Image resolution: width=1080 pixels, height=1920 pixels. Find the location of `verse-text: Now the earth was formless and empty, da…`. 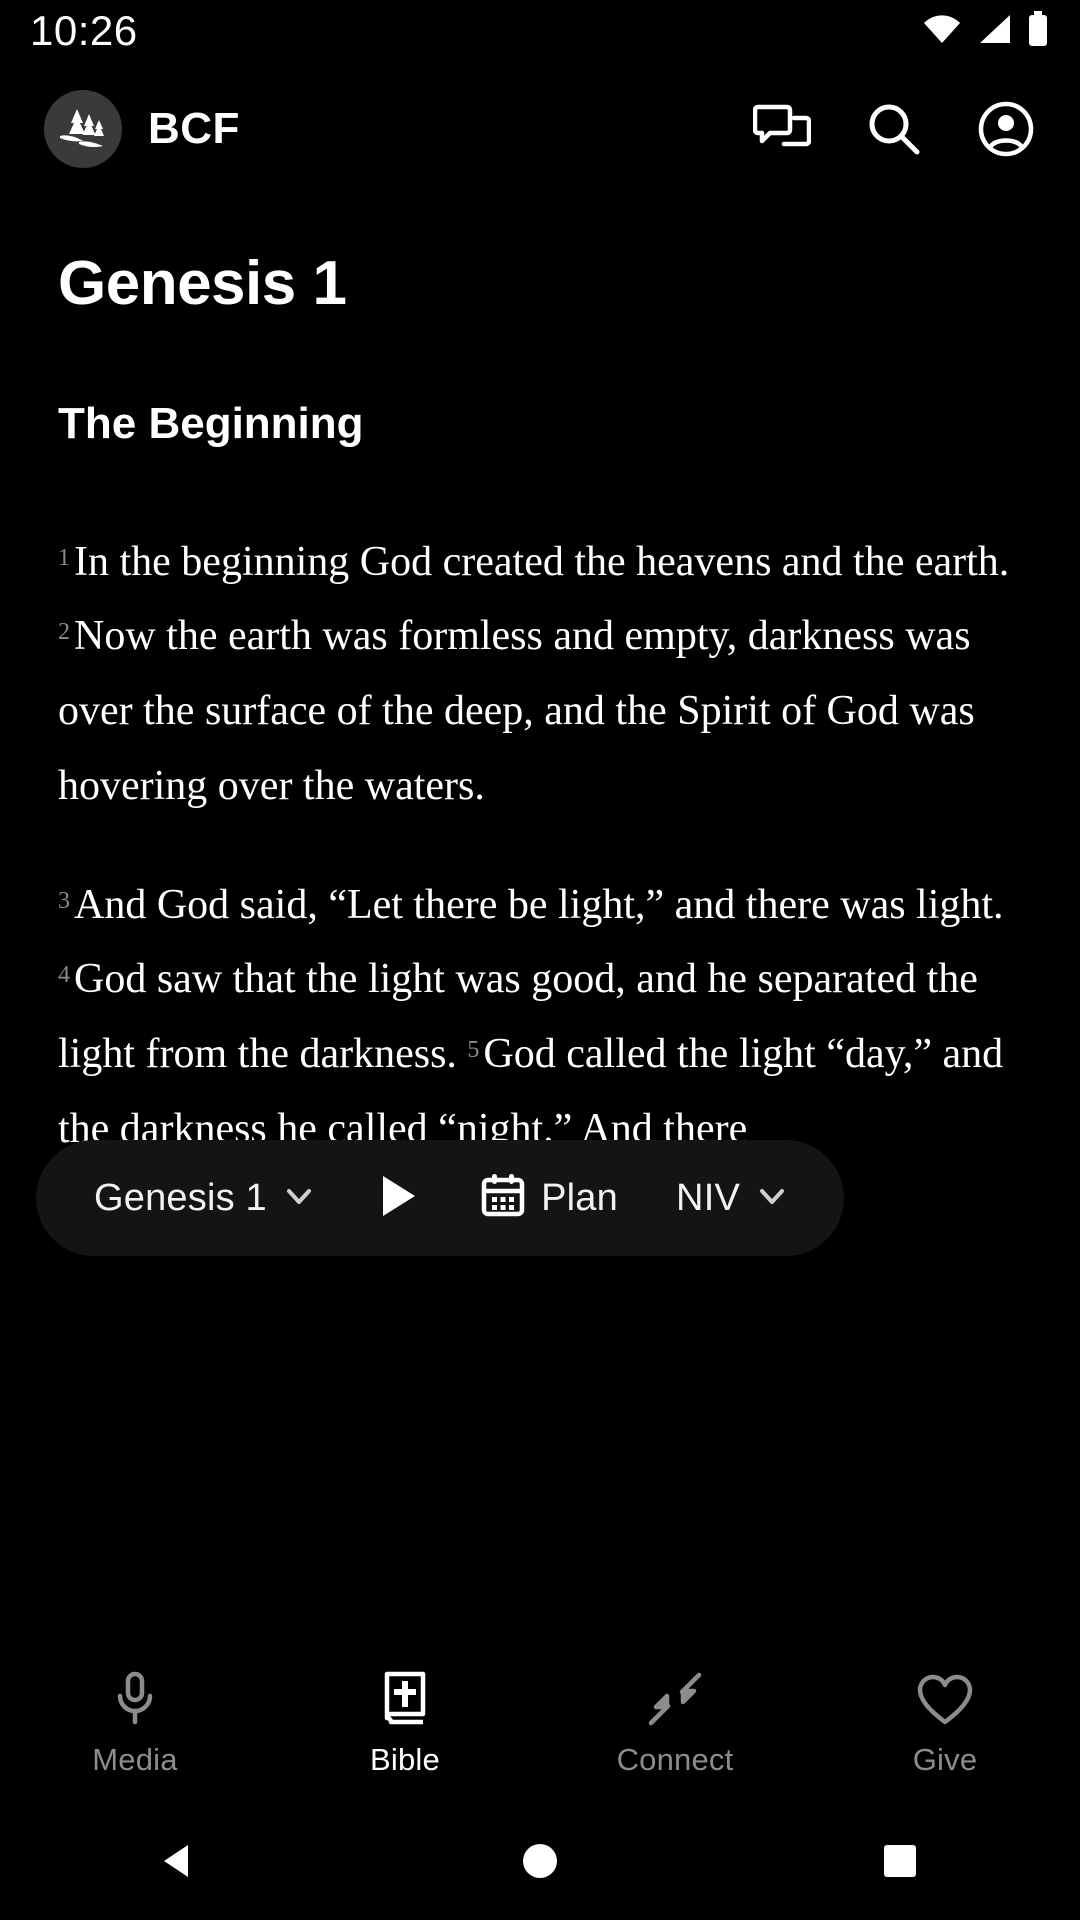

verse-text: Now the earth was formless and empty, da… is located at coordinates (516, 711).